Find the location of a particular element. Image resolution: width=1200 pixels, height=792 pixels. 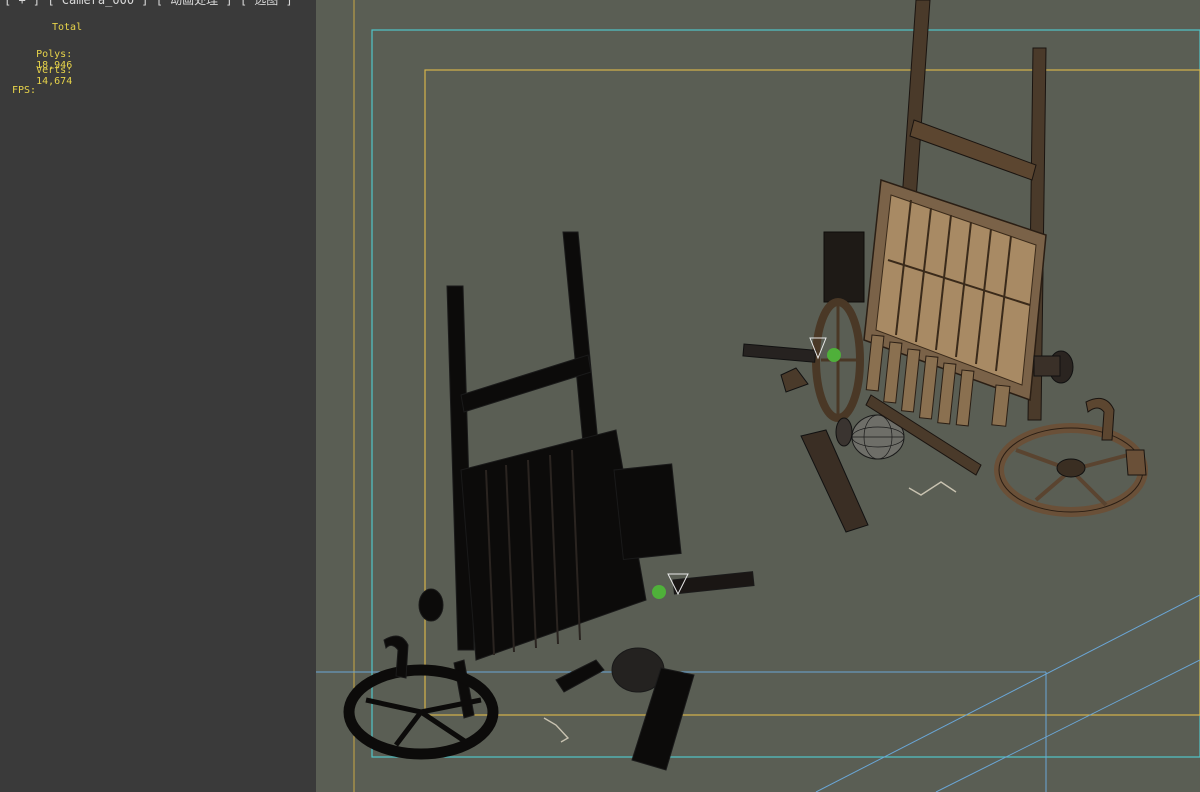

stats-total-label: Total is located at coordinates (67, 27).